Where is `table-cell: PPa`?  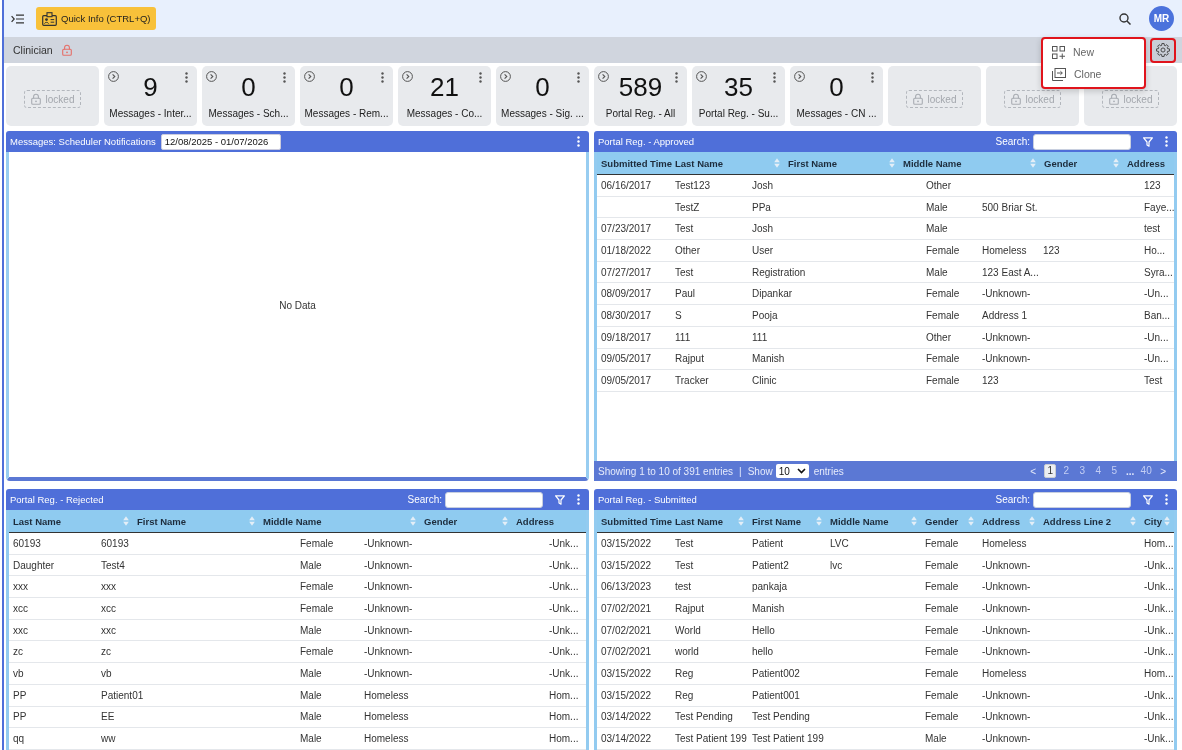 table-cell: PPa is located at coordinates (761, 207).